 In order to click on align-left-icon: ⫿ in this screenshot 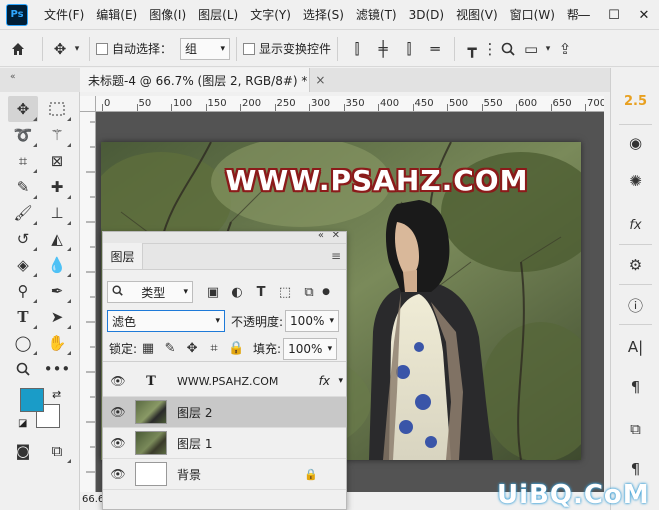, I will do `click(357, 49)`.